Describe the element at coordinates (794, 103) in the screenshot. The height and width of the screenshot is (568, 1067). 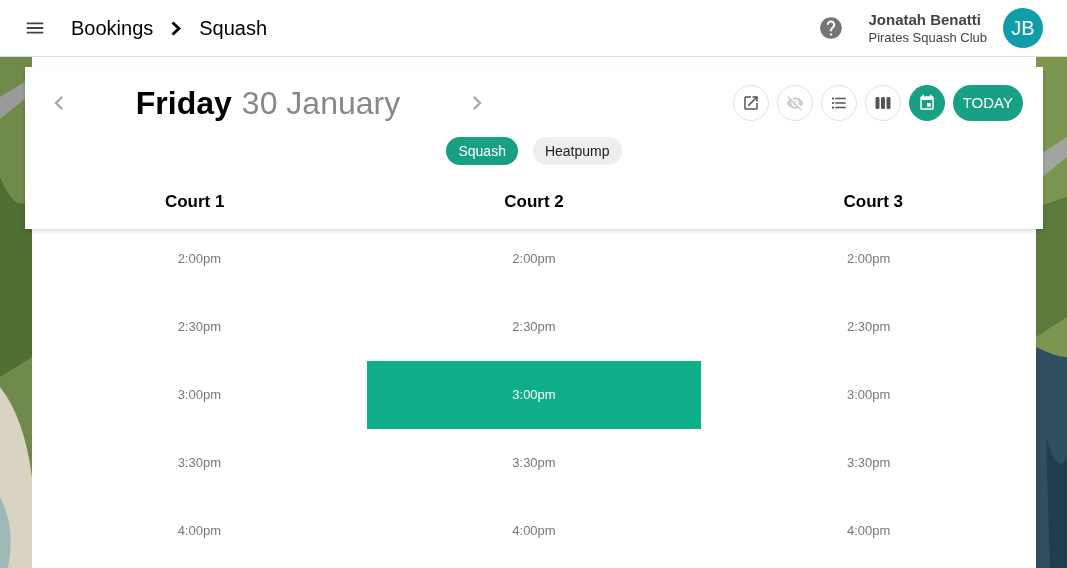
I see `eye-off-icon` at that location.